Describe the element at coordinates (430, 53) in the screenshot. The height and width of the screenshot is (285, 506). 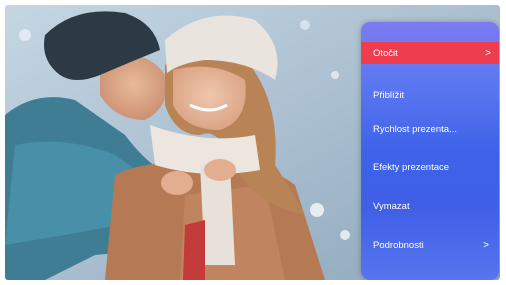
I see `menu-item-rotate: Otočit >` at that location.